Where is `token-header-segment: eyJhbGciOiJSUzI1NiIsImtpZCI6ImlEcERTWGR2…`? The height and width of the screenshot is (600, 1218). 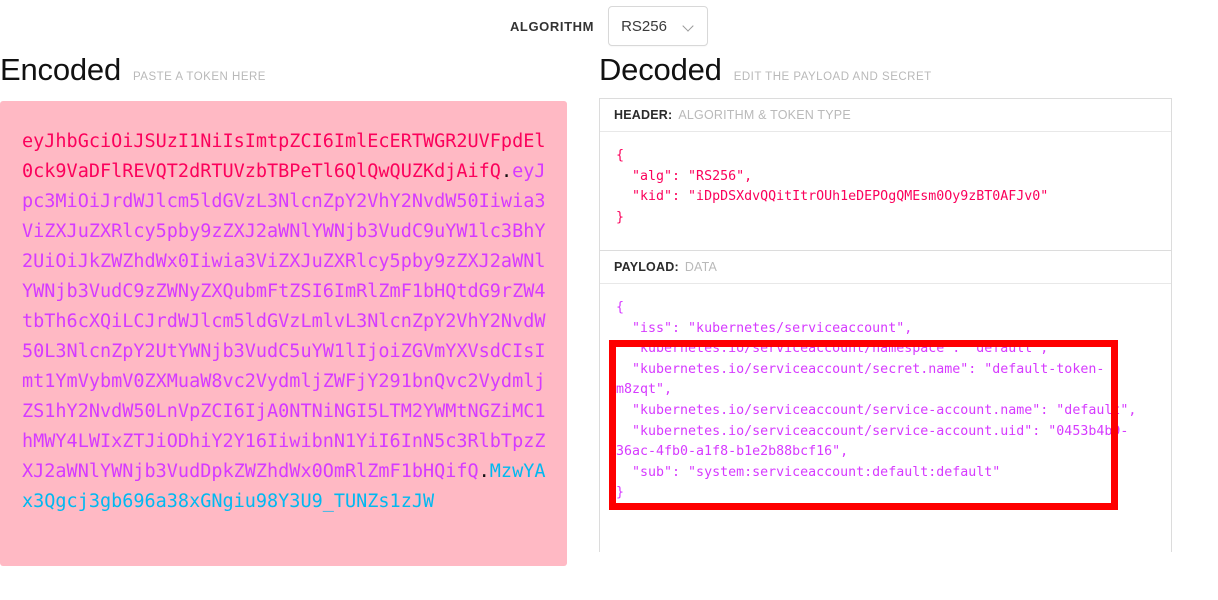 token-header-segment: eyJhbGciOiJSUzI1NiIsImtpZCI6ImlEcERTWGR2… is located at coordinates (284, 156).